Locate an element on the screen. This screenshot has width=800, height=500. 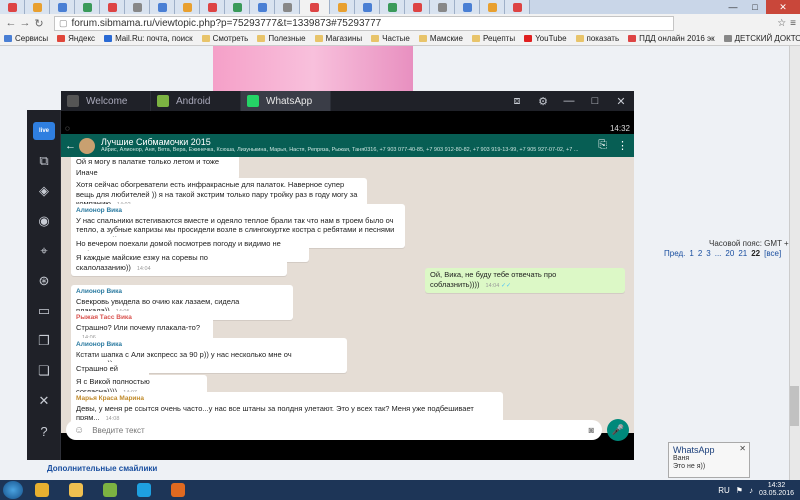
flag-icon: ⚑ is located at coordinates (739, 490).